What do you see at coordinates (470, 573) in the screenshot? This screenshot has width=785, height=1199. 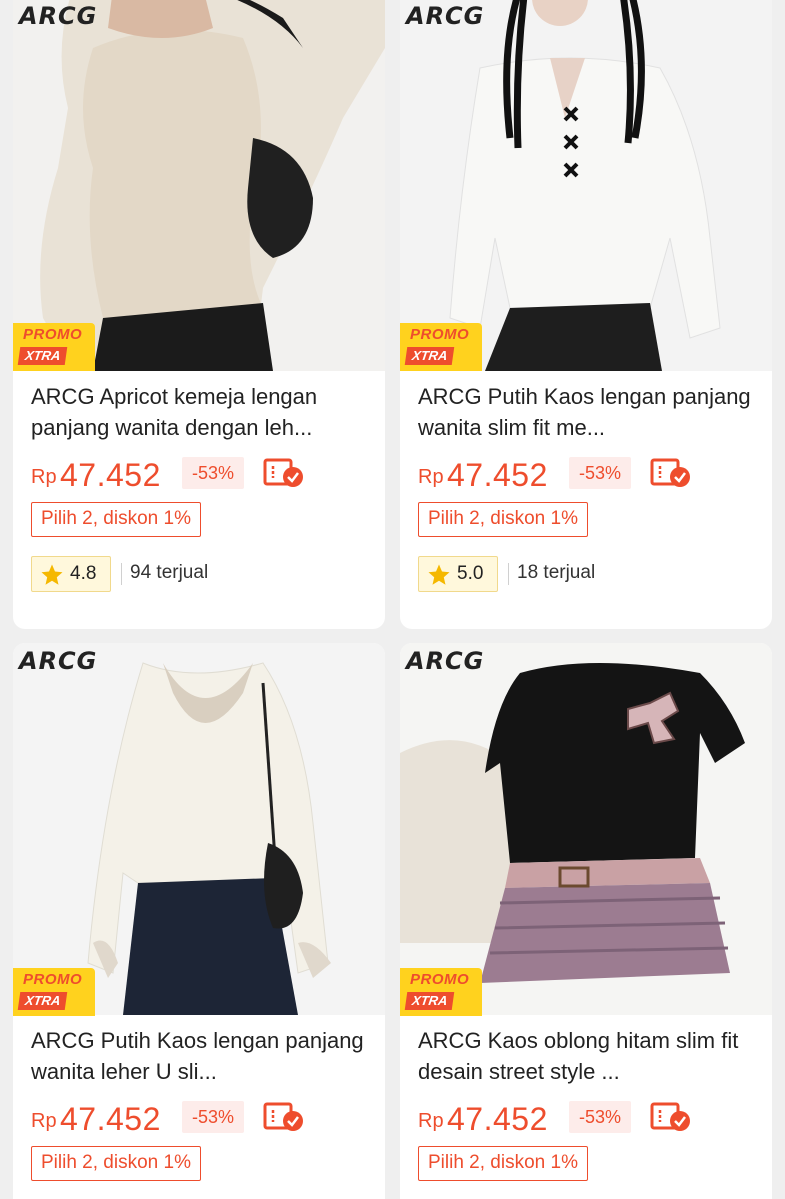 I see `rating-value: 5.0` at bounding box center [470, 573].